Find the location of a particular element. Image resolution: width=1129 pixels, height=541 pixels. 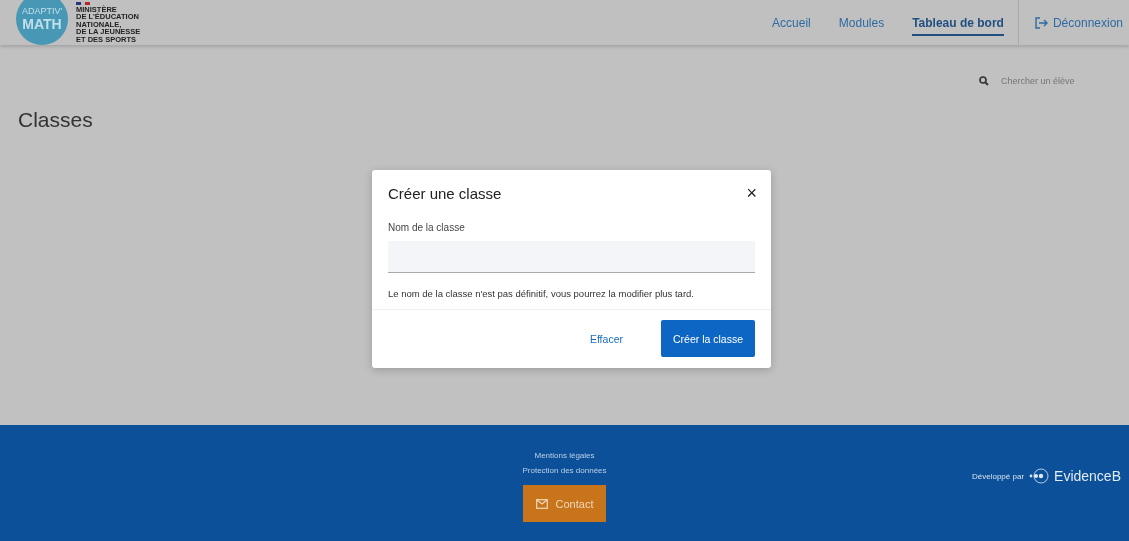

search-icon is located at coordinates (984, 81).